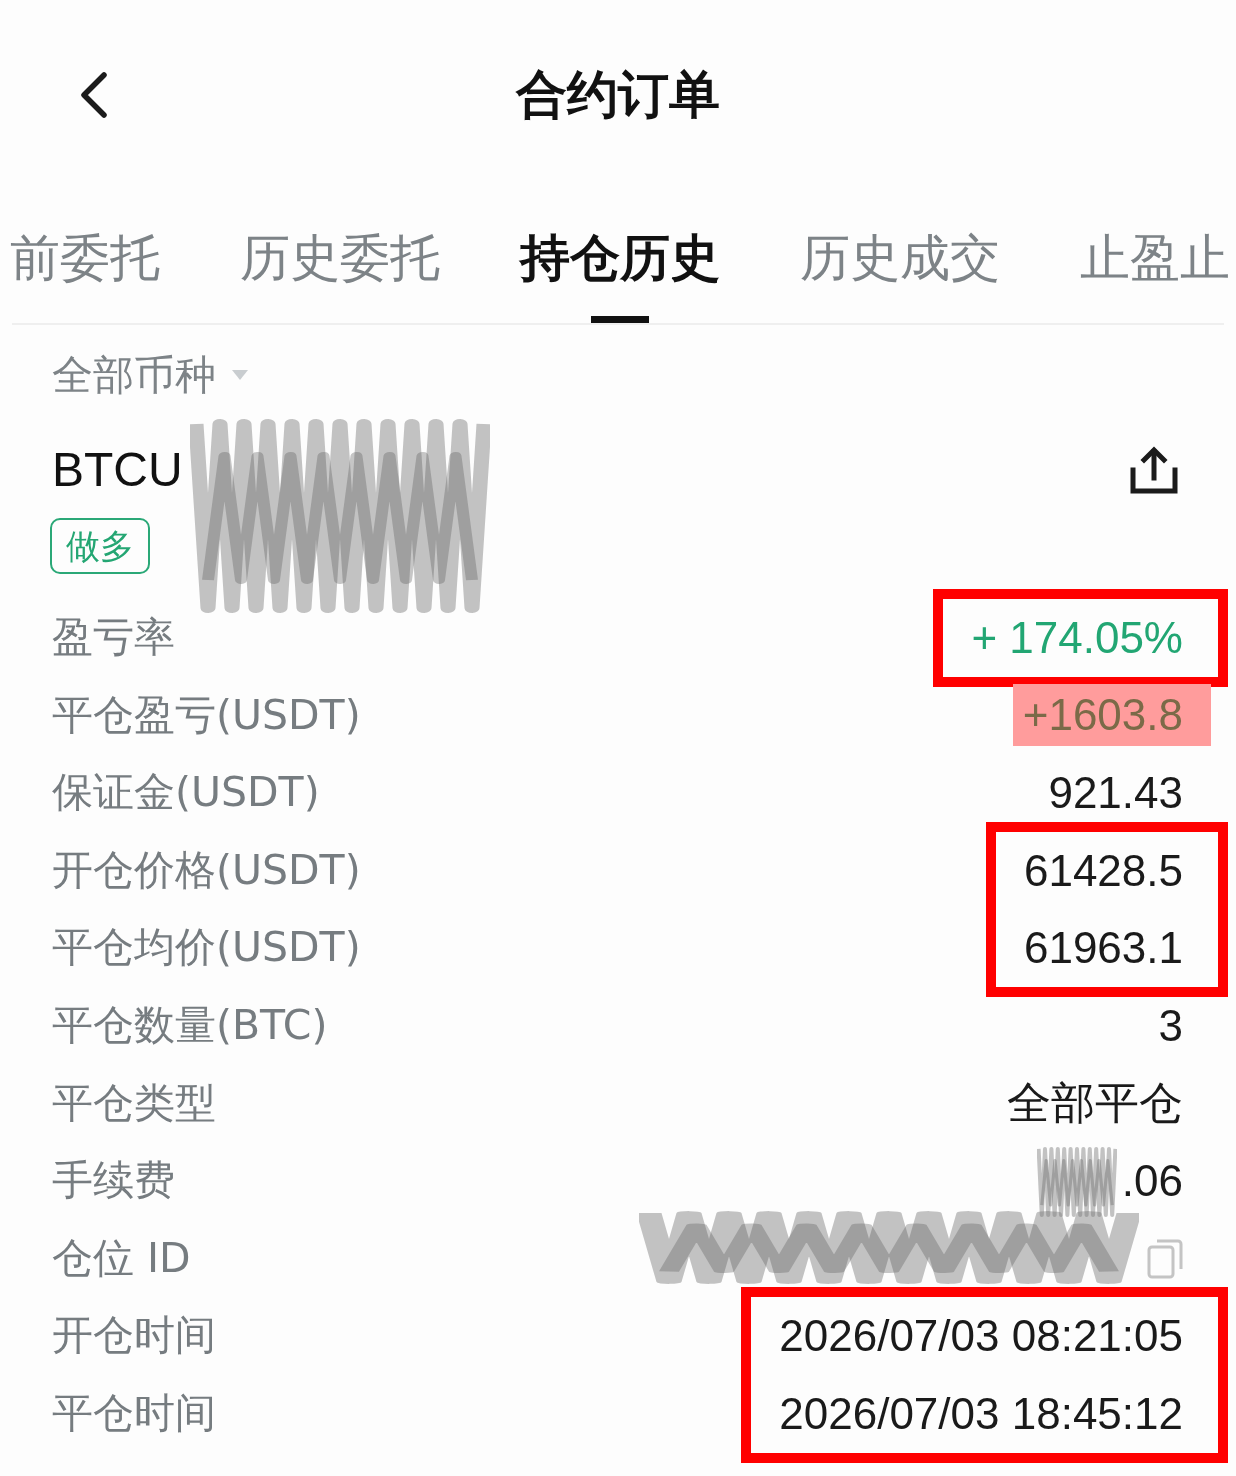 The image size is (1236, 1476). Describe the element at coordinates (206, 870) in the screenshot. I see `detail-label: 开仓价格(USDT)` at that location.